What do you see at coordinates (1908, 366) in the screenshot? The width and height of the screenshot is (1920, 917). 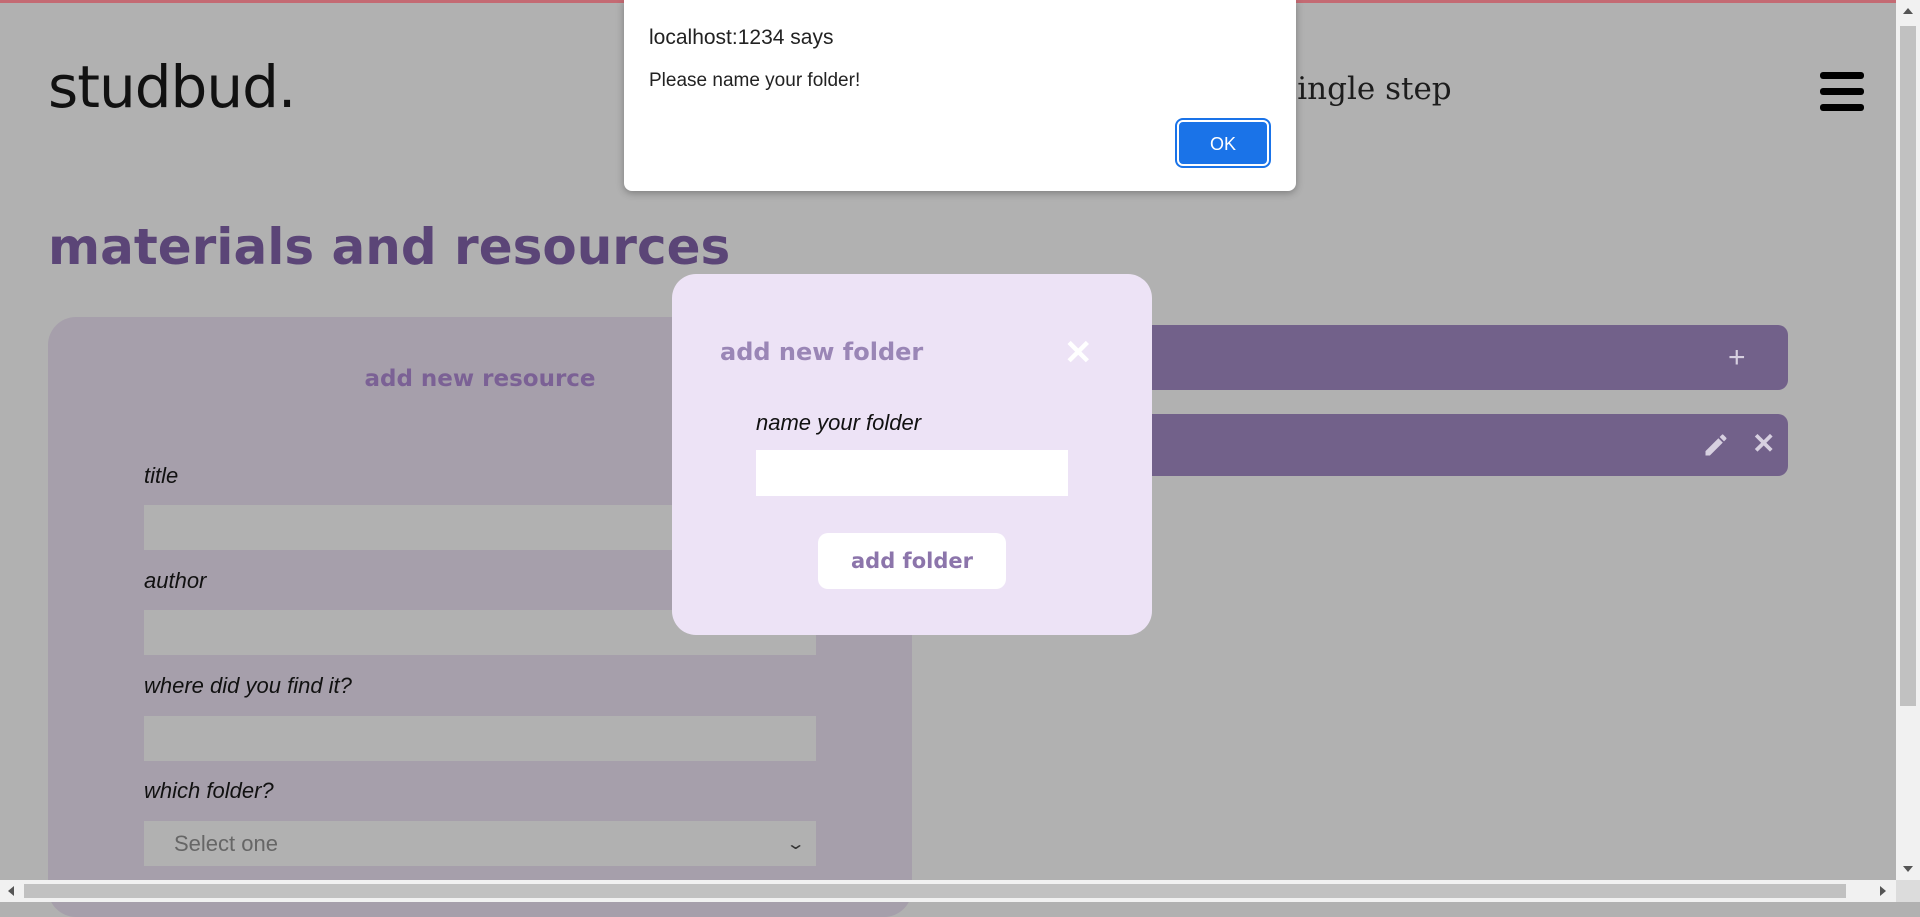 I see `vertical-scroll-thumb` at bounding box center [1908, 366].